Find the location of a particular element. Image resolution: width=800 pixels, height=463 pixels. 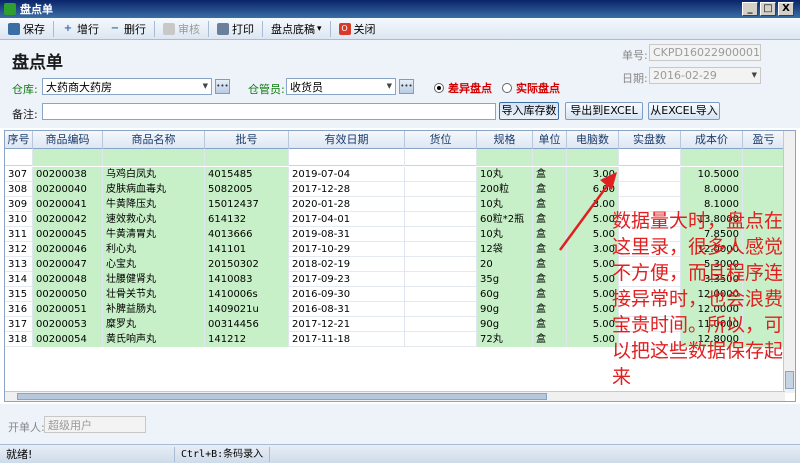

remark-input is located at coordinates (269, 111).